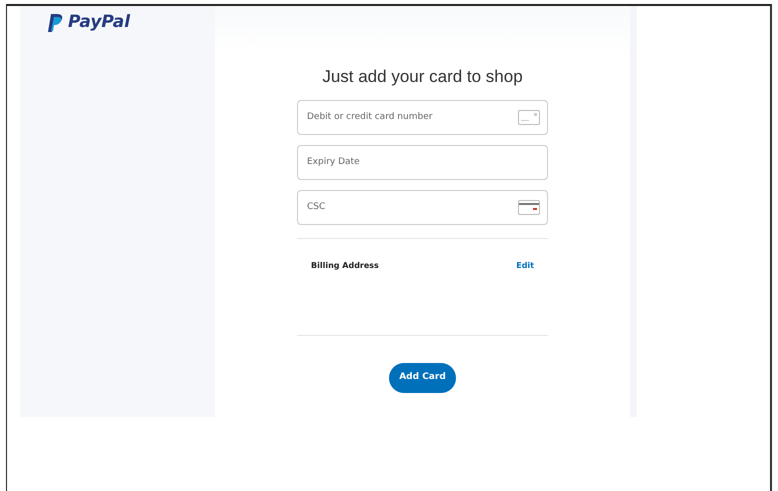 The image size is (778, 491). I want to click on text-field: Expiry Date, so click(422, 162).